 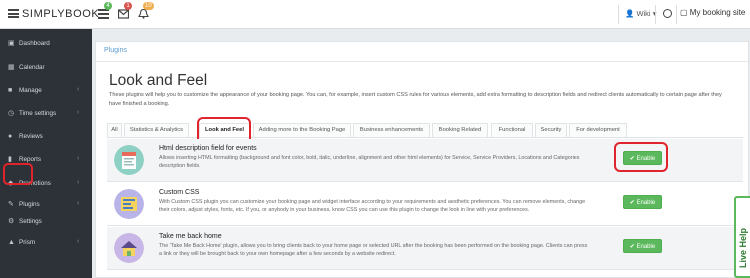 I want to click on brand-logo: SIMPLYBOOK, so click(x=60, y=14).